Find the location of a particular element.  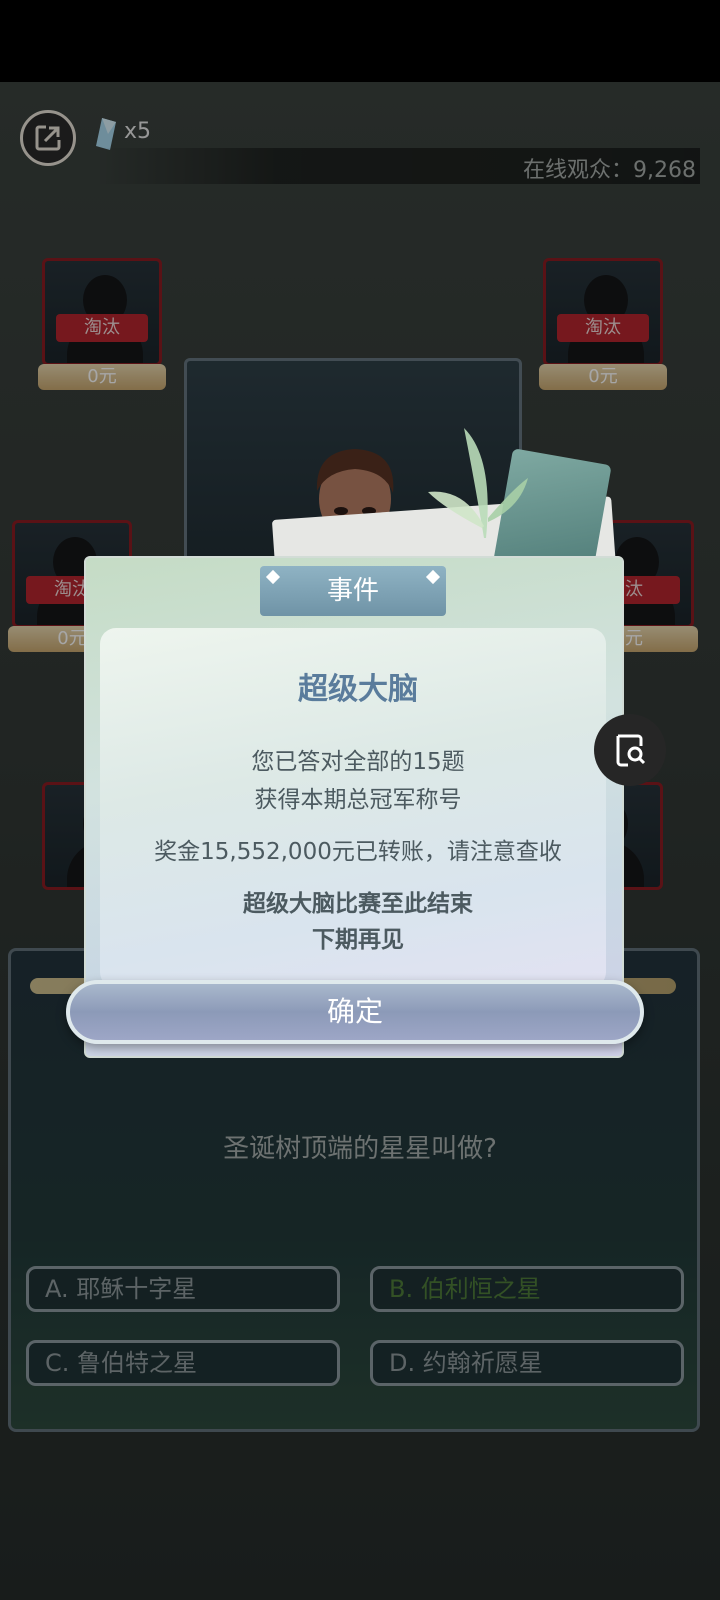

screen-search-button is located at coordinates (630, 750).